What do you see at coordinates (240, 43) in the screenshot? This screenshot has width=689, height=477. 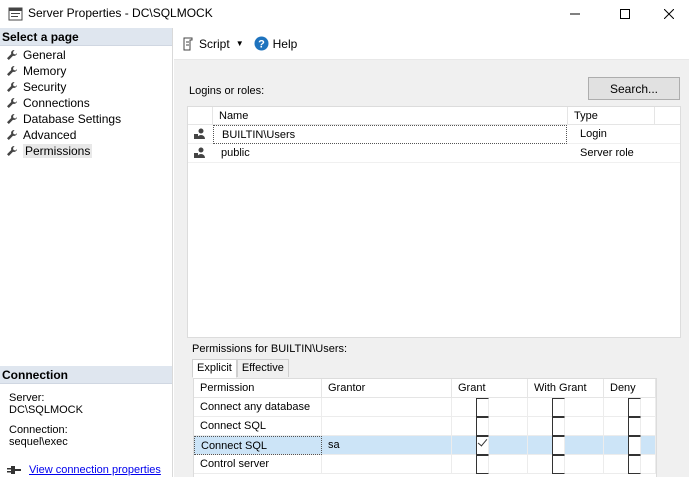 I see `chevron-down-icon: ▼` at bounding box center [240, 43].